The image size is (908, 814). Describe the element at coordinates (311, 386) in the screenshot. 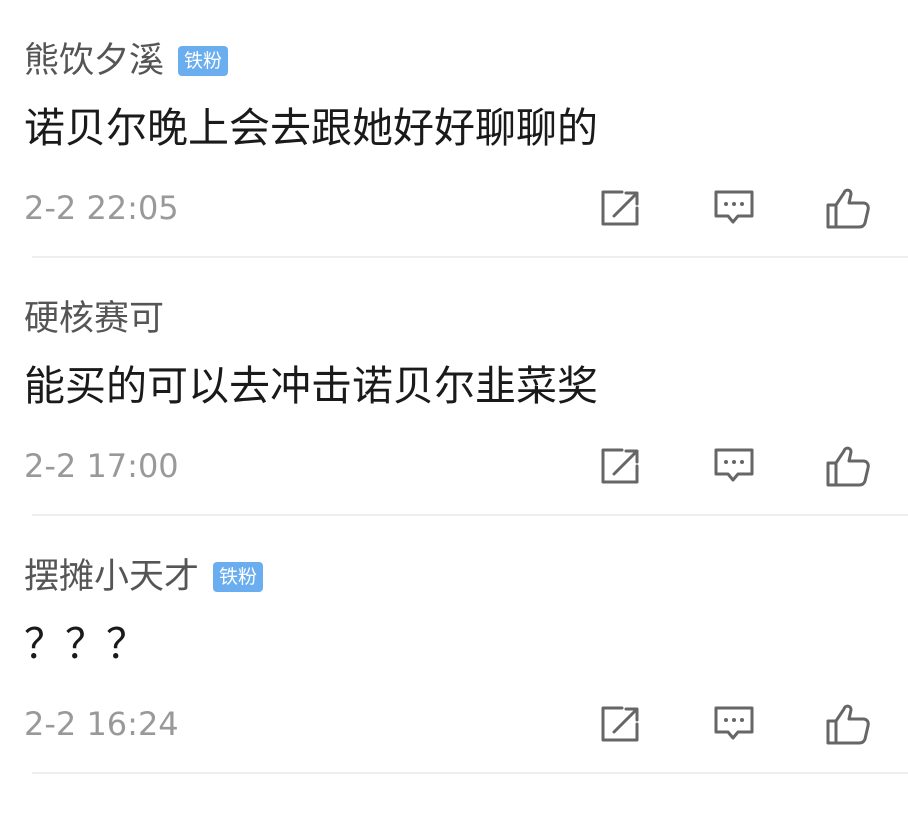

I see `comment-text: 能买的可以去冲击诺贝尔韭菜奖` at that location.